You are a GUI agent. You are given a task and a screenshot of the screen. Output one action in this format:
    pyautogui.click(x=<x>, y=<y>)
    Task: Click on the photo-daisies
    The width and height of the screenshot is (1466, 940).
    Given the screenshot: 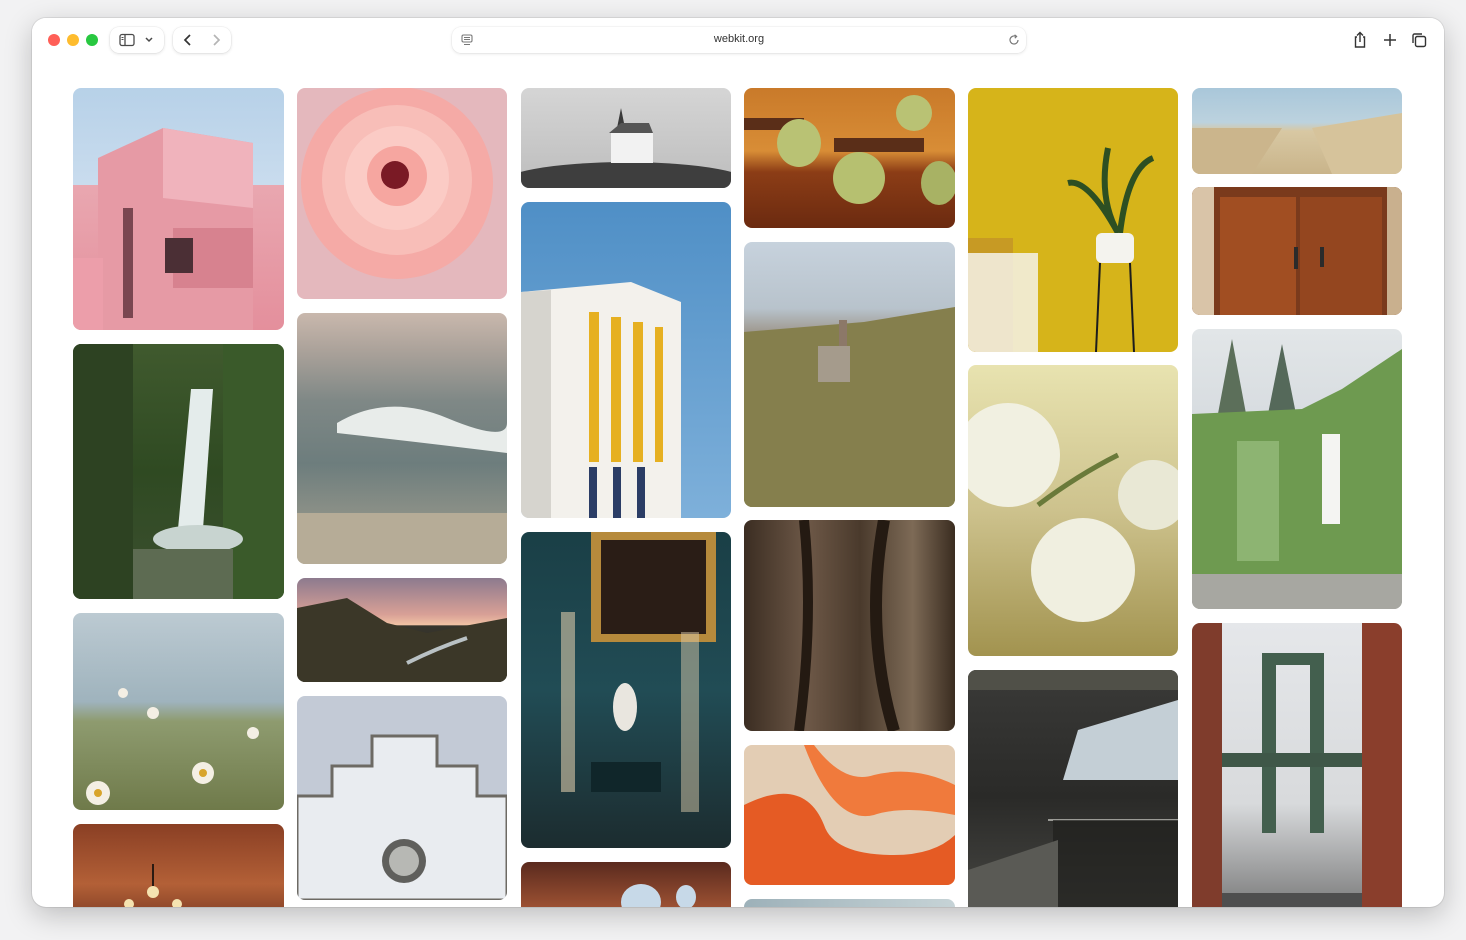 What is the action you would take?
    pyautogui.click(x=178, y=711)
    